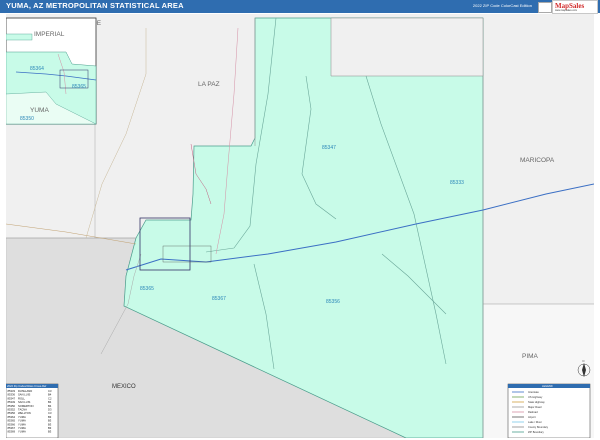 This screenshot has width=600, height=440. Describe the element at coordinates (219, 299) in the screenshot. I see `zip-label-85367: 85367` at that location.